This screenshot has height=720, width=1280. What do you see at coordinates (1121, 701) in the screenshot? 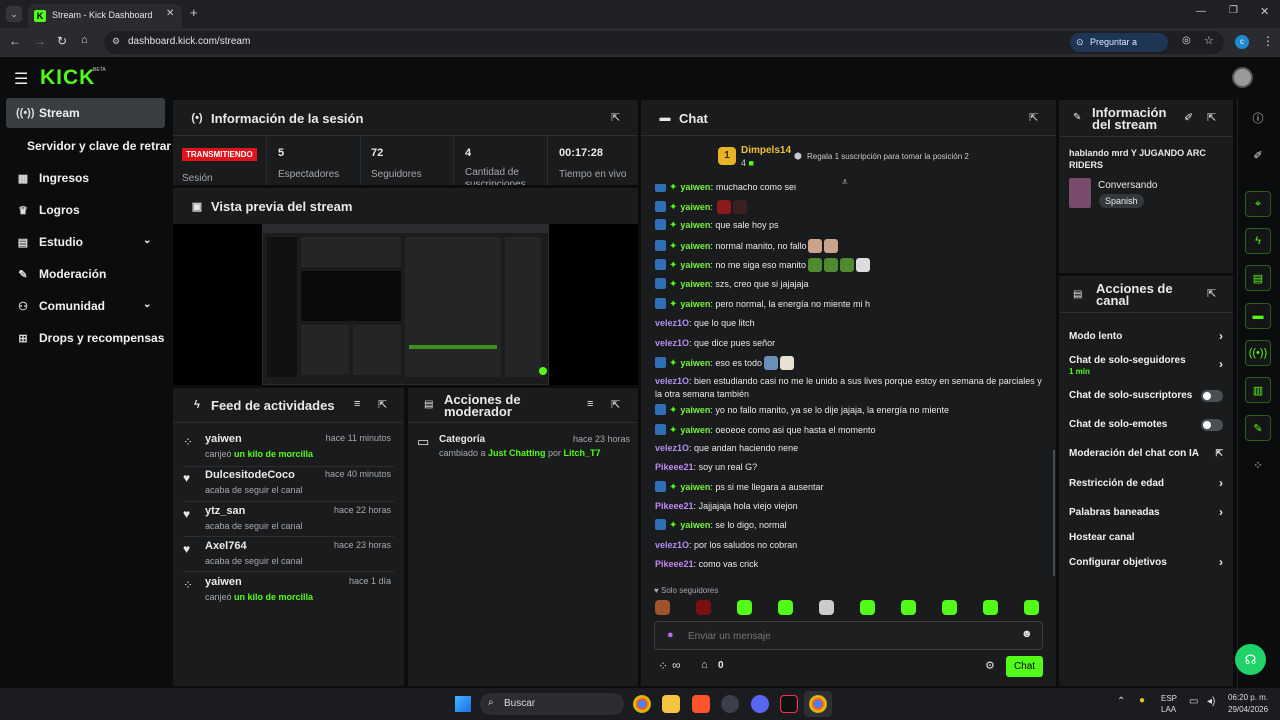
I see `tray-chevron-icon: ⌃` at bounding box center [1121, 701].